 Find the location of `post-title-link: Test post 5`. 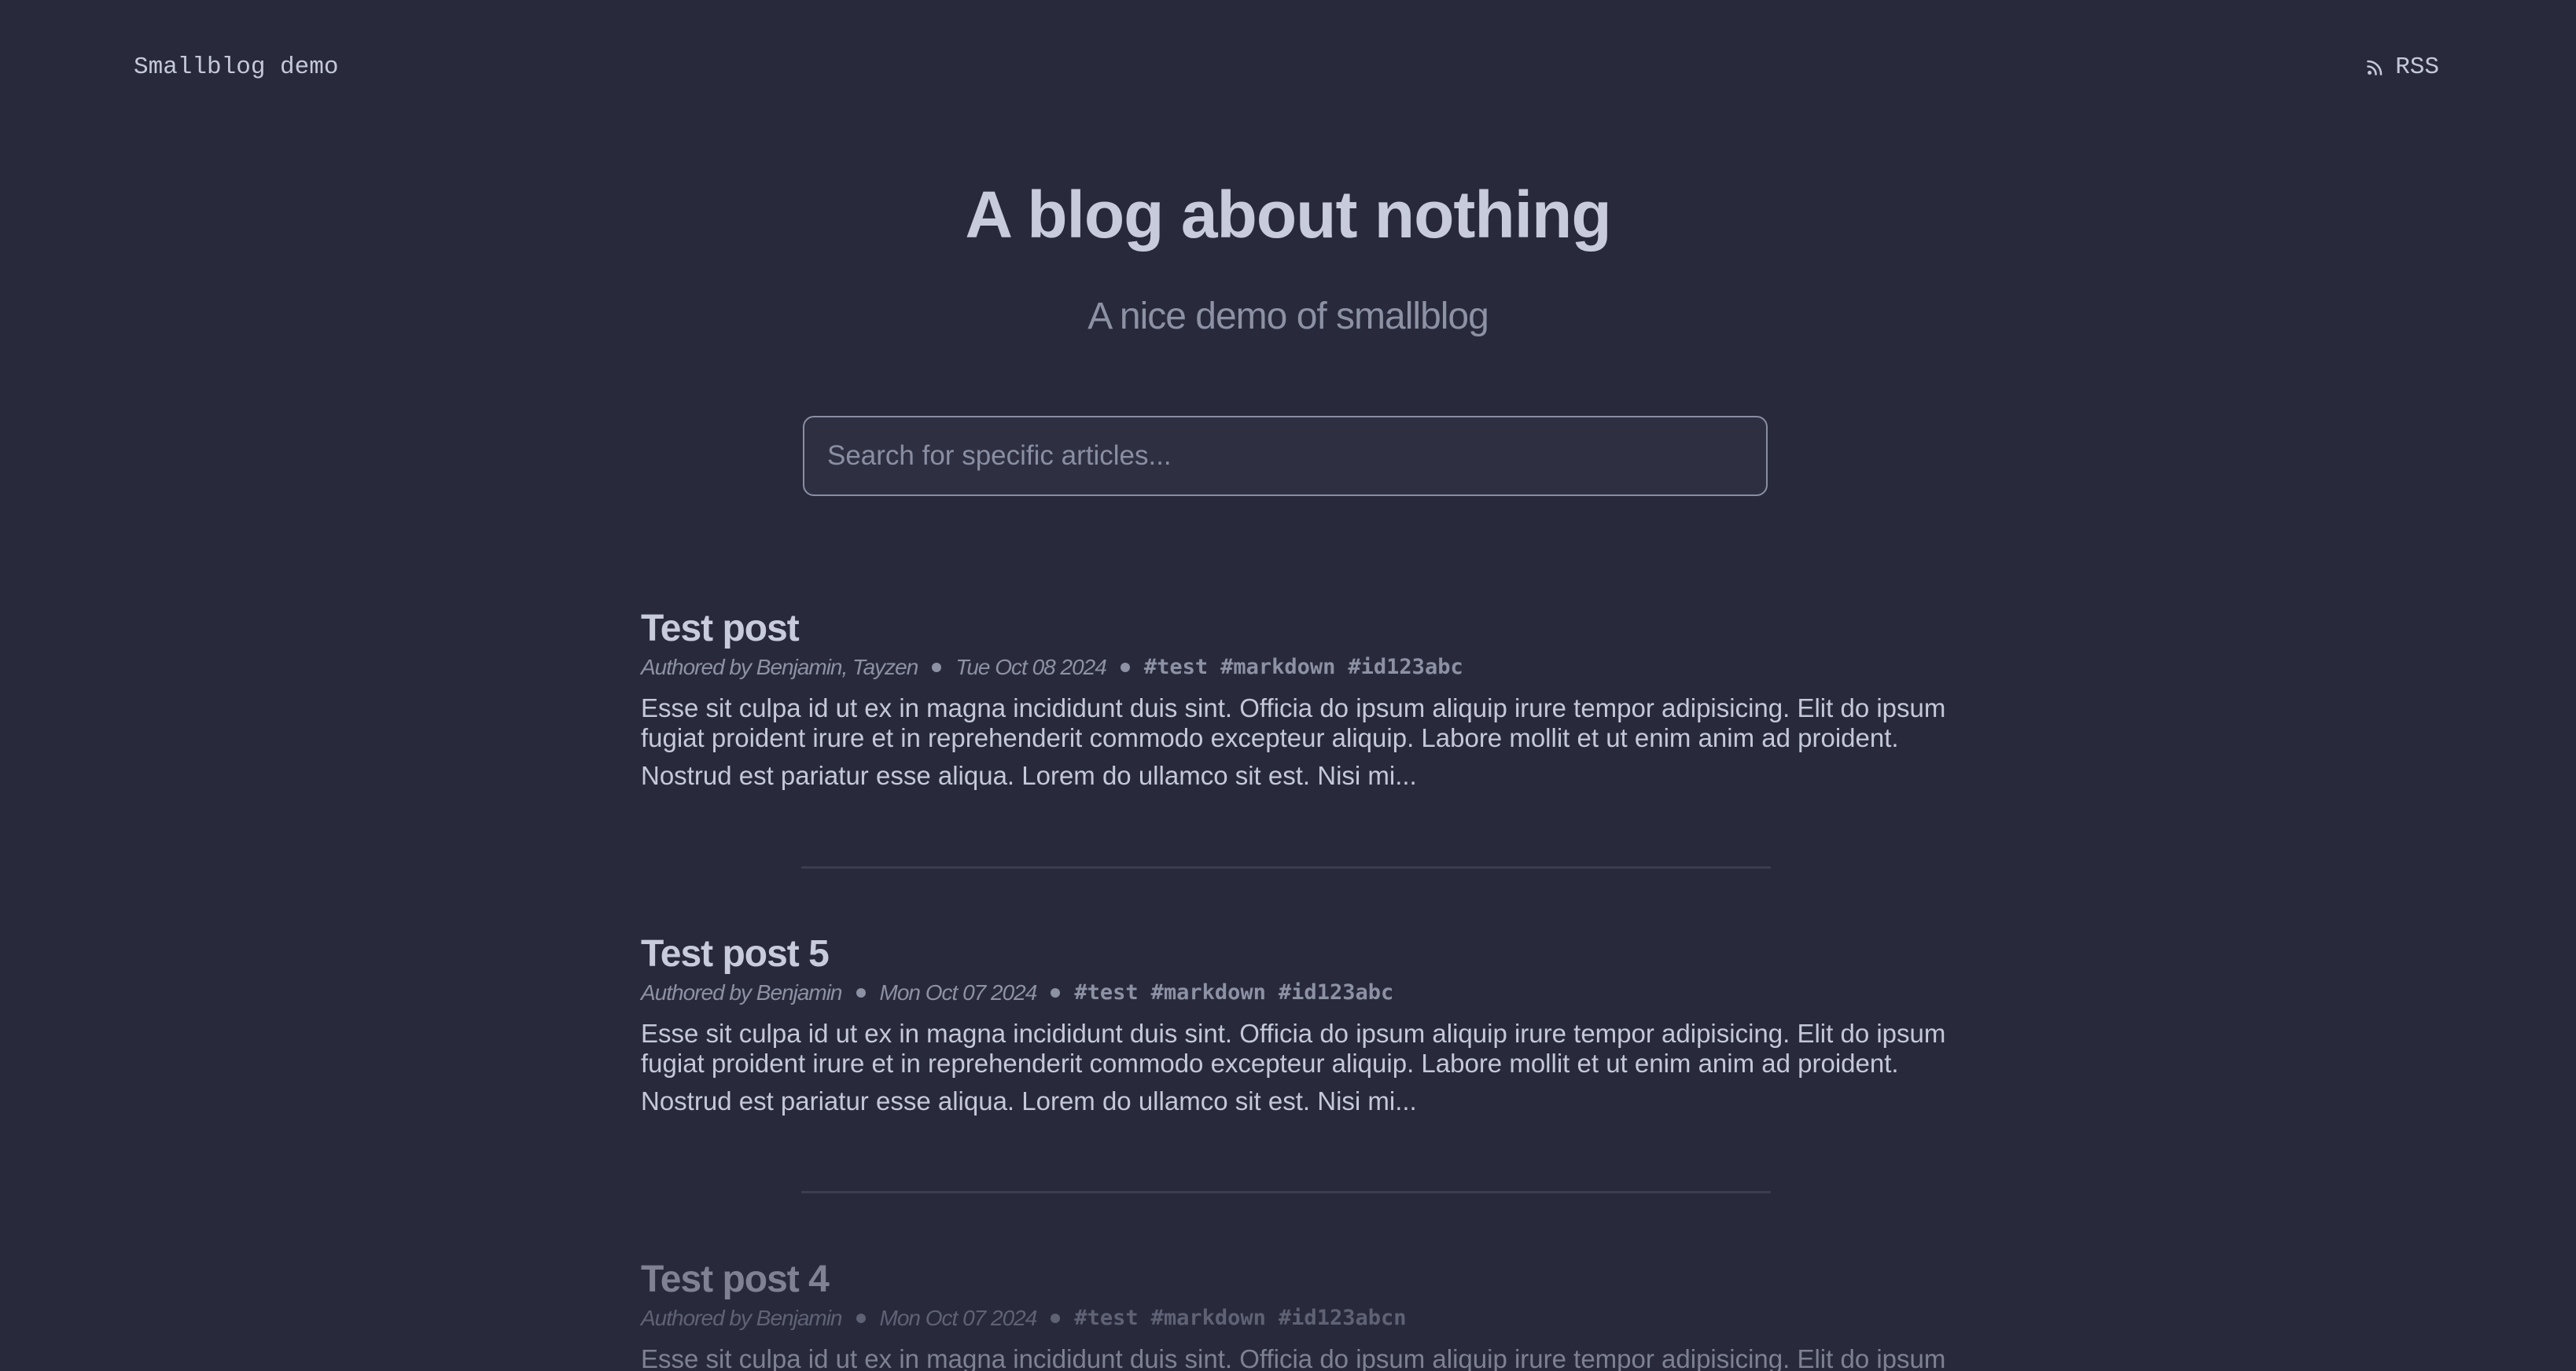

post-title-link: Test post 5 is located at coordinates (1293, 954).